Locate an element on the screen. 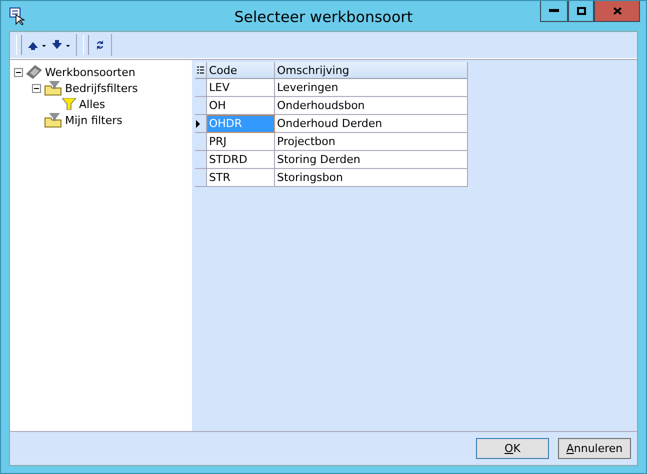 The image size is (647, 474). minimize-icon is located at coordinates (554, 11).